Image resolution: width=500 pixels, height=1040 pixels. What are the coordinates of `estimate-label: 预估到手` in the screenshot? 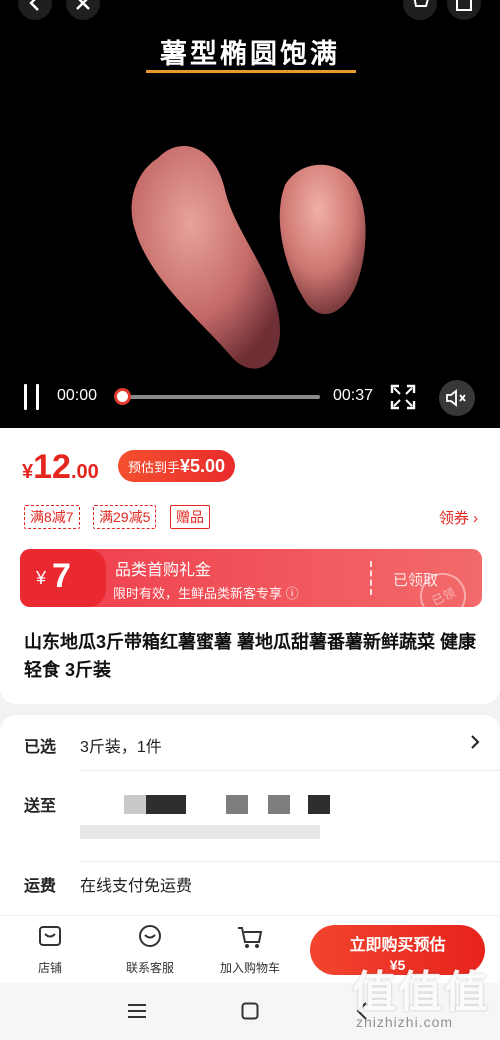 It's located at (154, 467).